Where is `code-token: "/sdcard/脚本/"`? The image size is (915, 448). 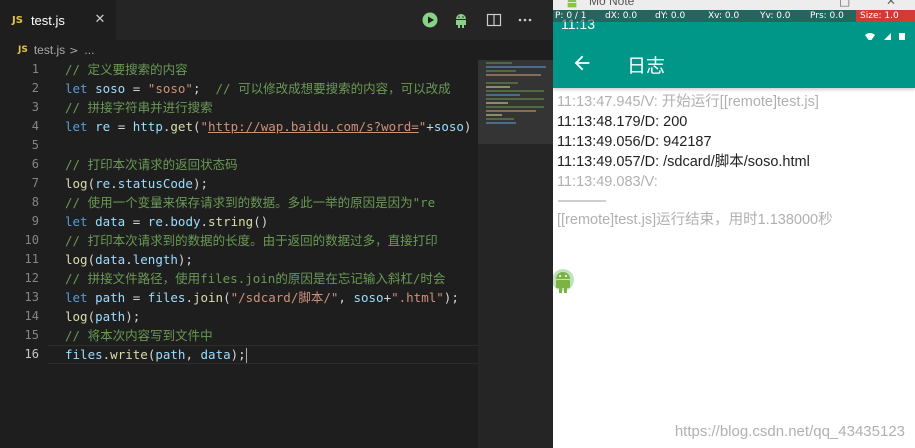
code-token: "/sdcard/脚本/" is located at coordinates (284, 297).